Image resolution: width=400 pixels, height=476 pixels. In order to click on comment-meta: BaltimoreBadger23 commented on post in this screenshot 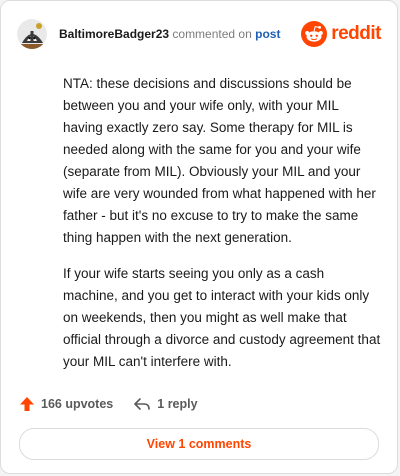, I will do `click(169, 34)`.